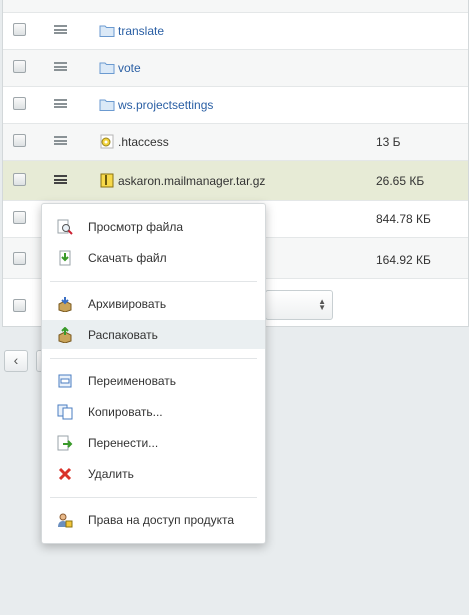 This screenshot has height=615, width=469. What do you see at coordinates (235, 68) in the screenshot?
I see `table-row: vote` at bounding box center [235, 68].